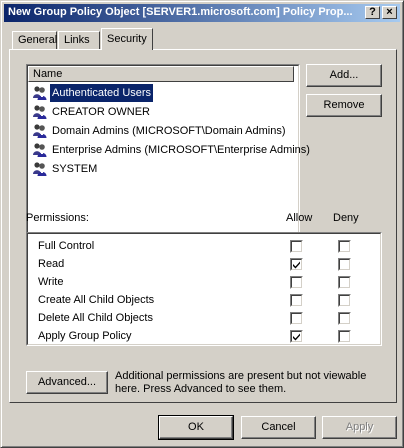  What do you see at coordinates (75, 169) in the screenshot?
I see `user-list-item-label: SYSTEM` at bounding box center [75, 169].